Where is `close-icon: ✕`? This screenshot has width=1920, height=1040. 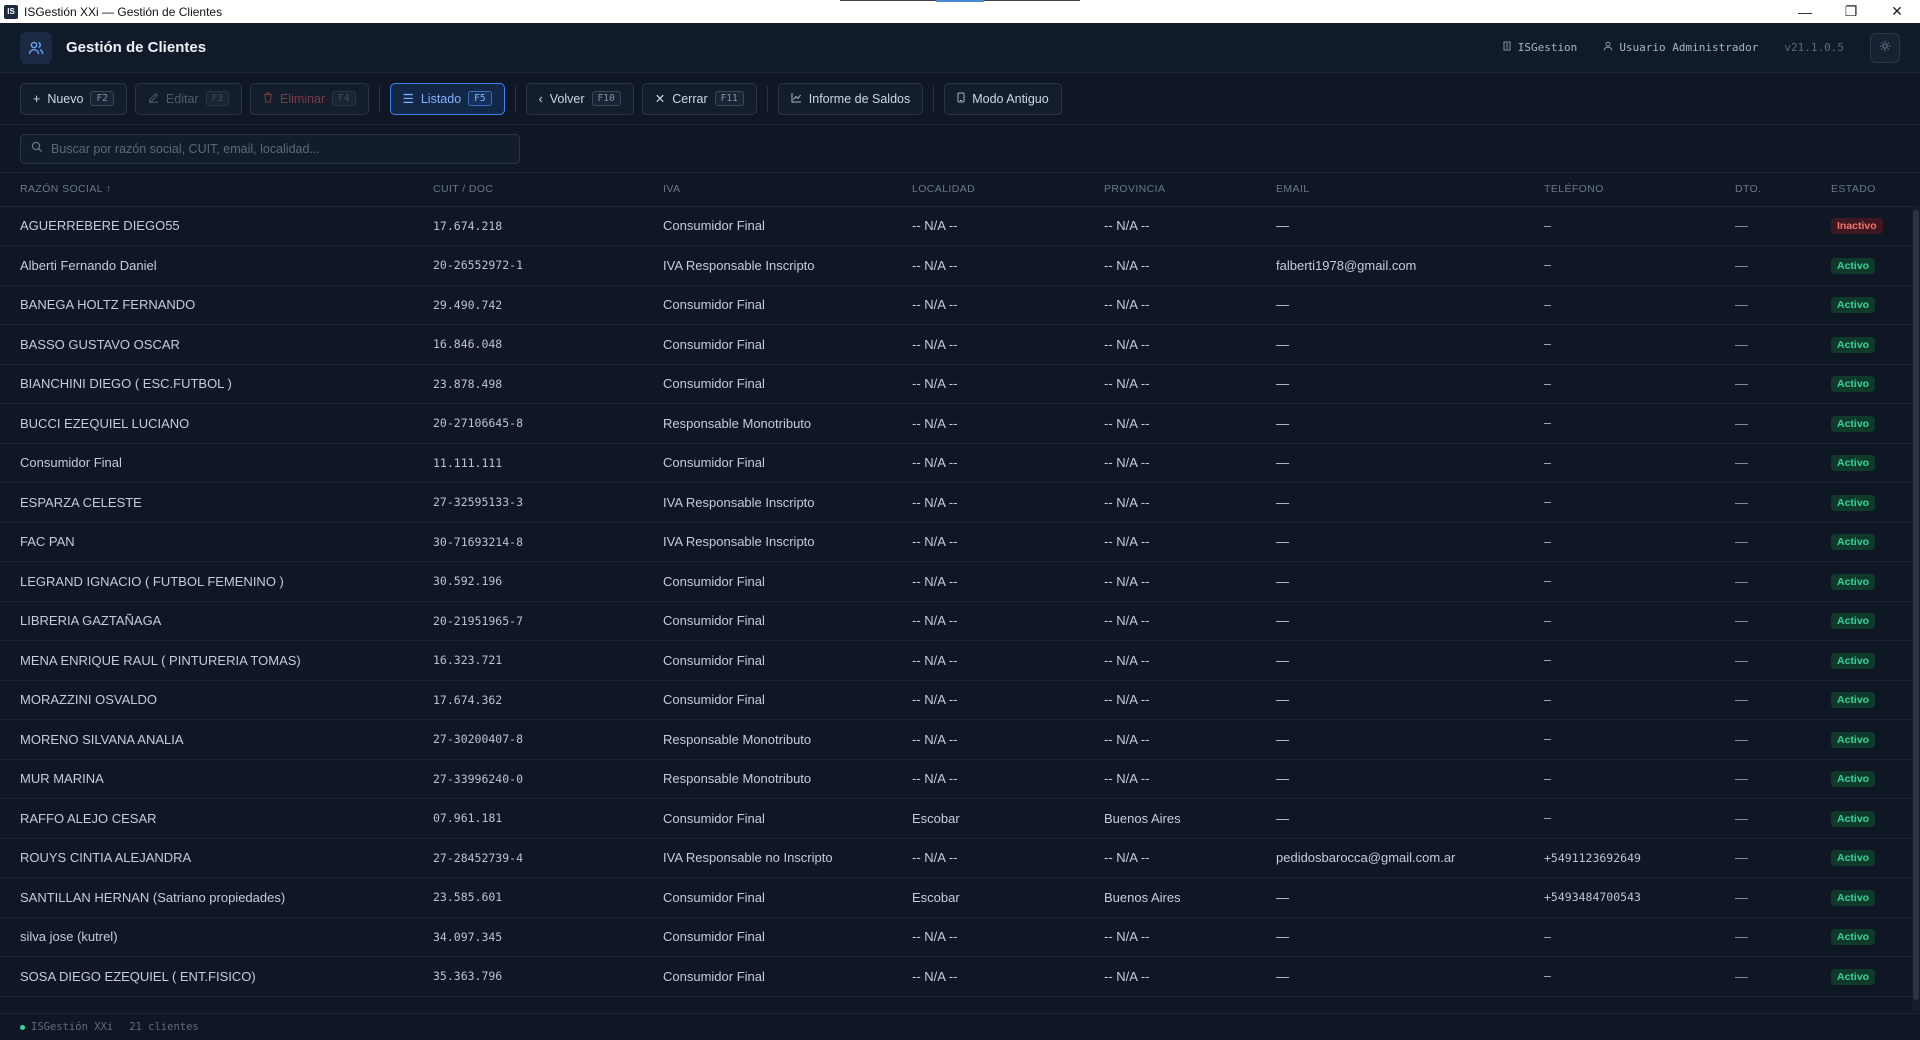
close-icon: ✕ is located at coordinates (660, 99).